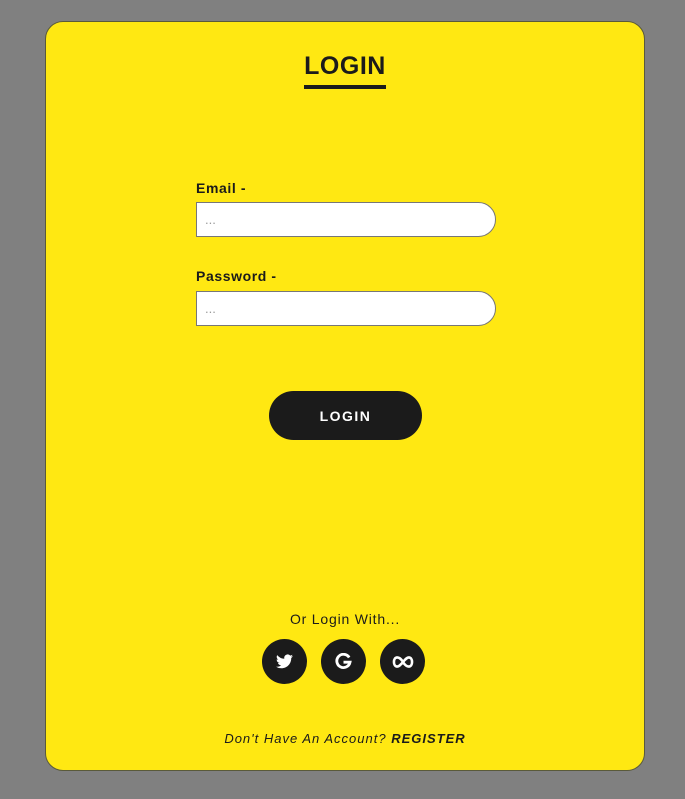 The height and width of the screenshot is (799, 685). I want to click on email-label: Email -, so click(221, 188).